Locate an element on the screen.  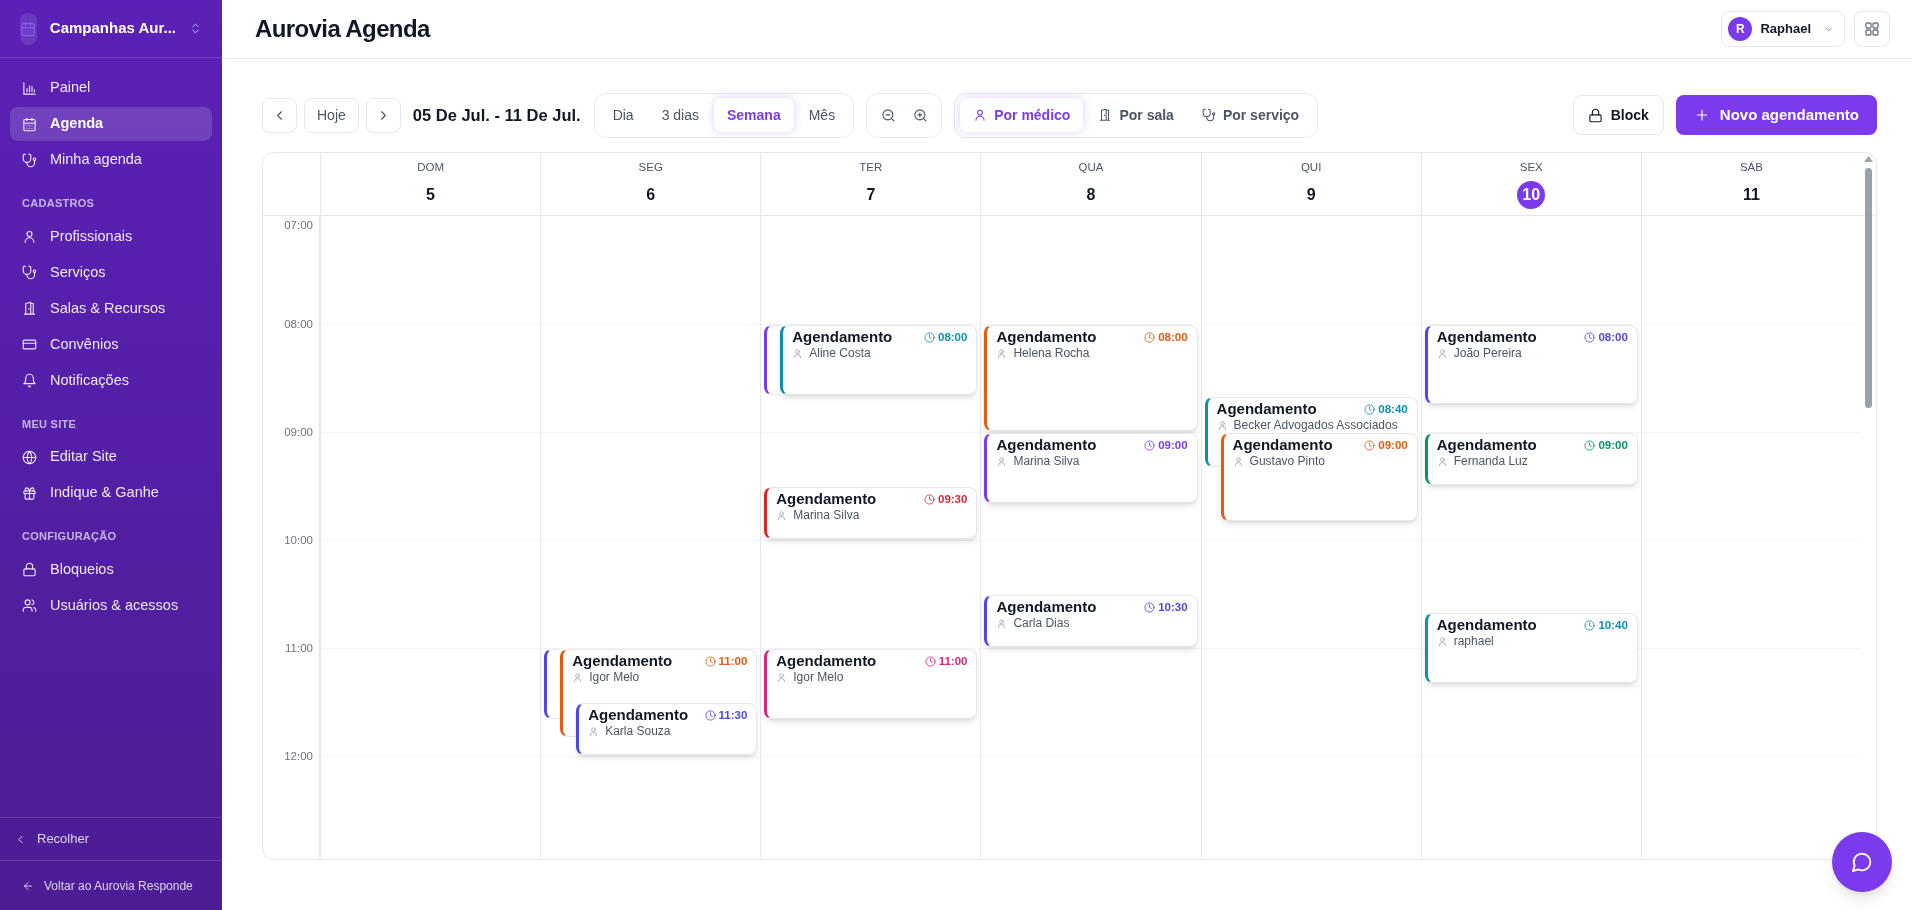
group-by-tab: Por serviço is located at coordinates (1250, 115).